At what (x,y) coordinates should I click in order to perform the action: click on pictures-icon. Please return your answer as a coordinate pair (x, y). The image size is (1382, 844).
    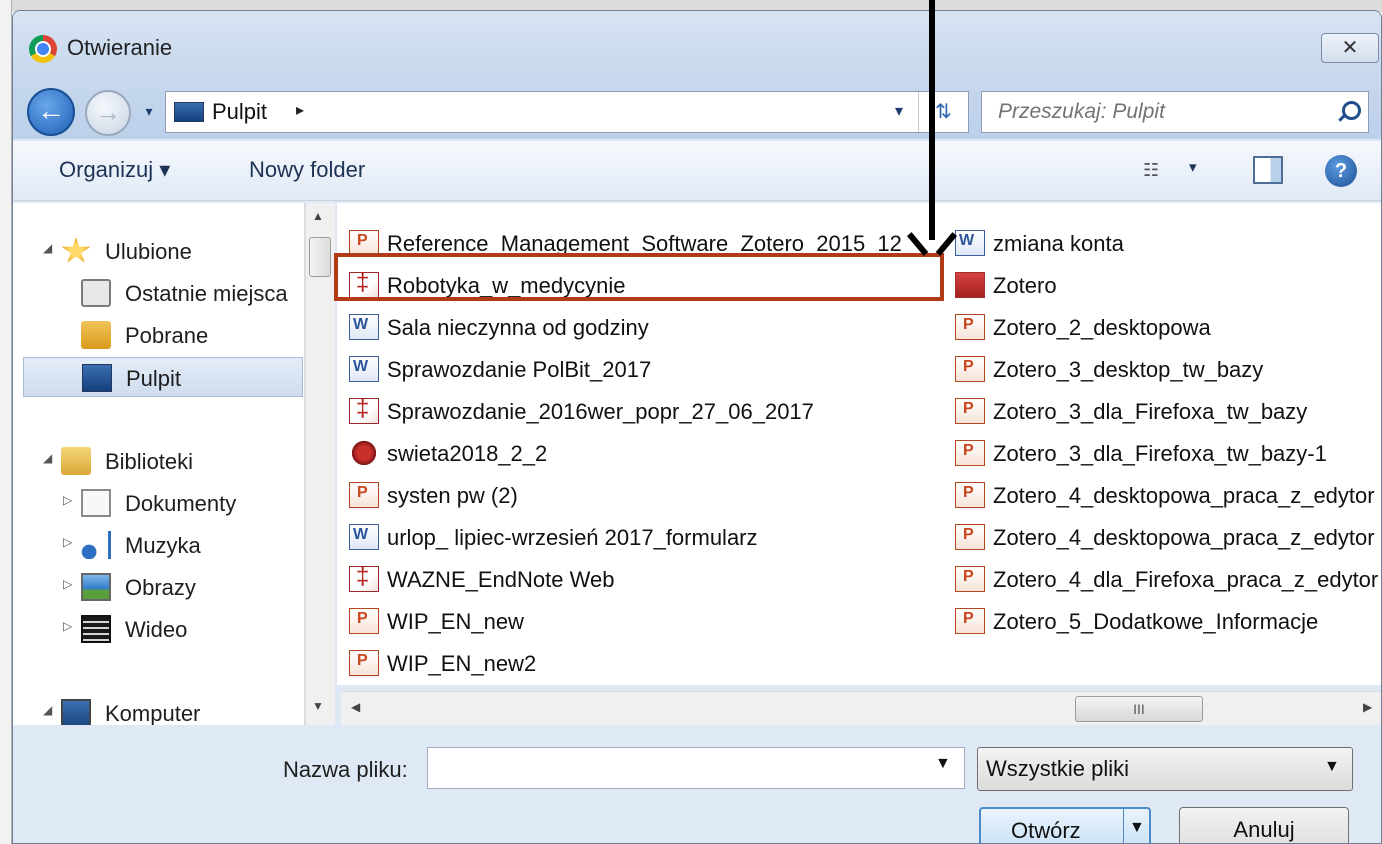
    Looking at the image, I should click on (96, 587).